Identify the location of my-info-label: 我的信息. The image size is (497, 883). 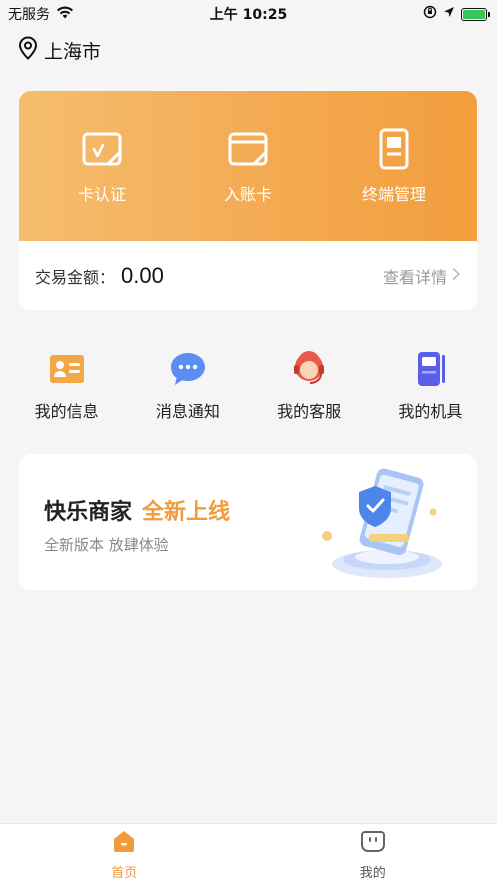
(66, 411).